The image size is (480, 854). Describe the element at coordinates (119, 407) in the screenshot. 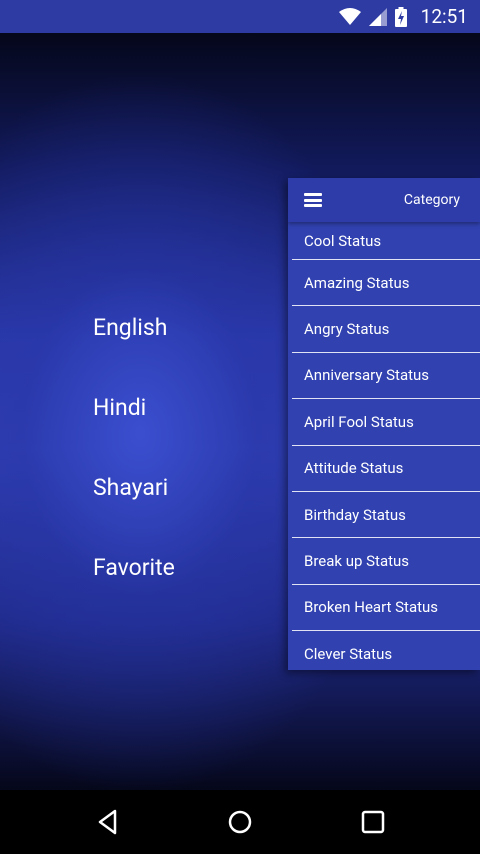

I see `menu-item-hindi: Hindi` at that location.